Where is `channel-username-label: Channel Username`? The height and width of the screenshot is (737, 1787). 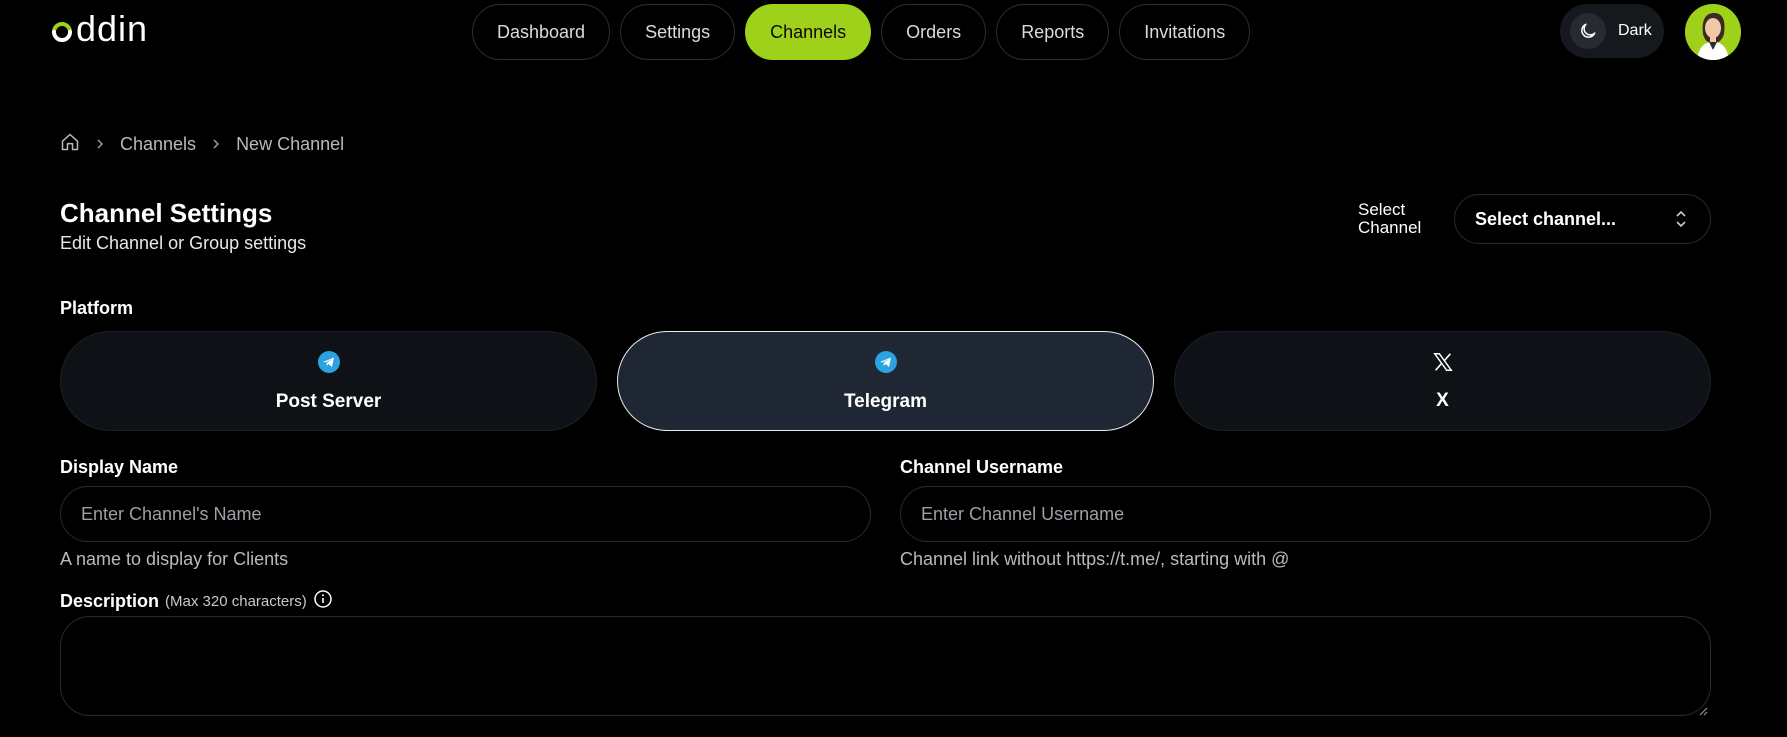
channel-username-label: Channel Username is located at coordinates (982, 467).